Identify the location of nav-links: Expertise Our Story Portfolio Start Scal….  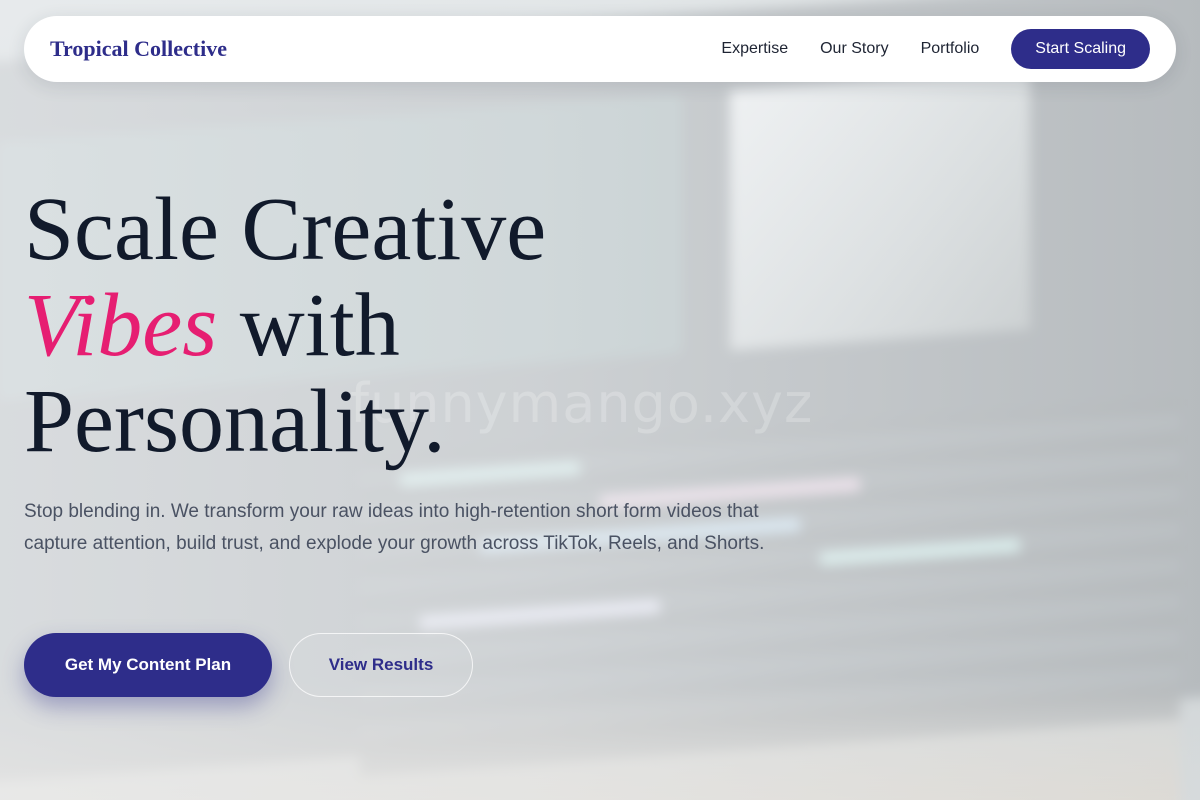
(935, 49).